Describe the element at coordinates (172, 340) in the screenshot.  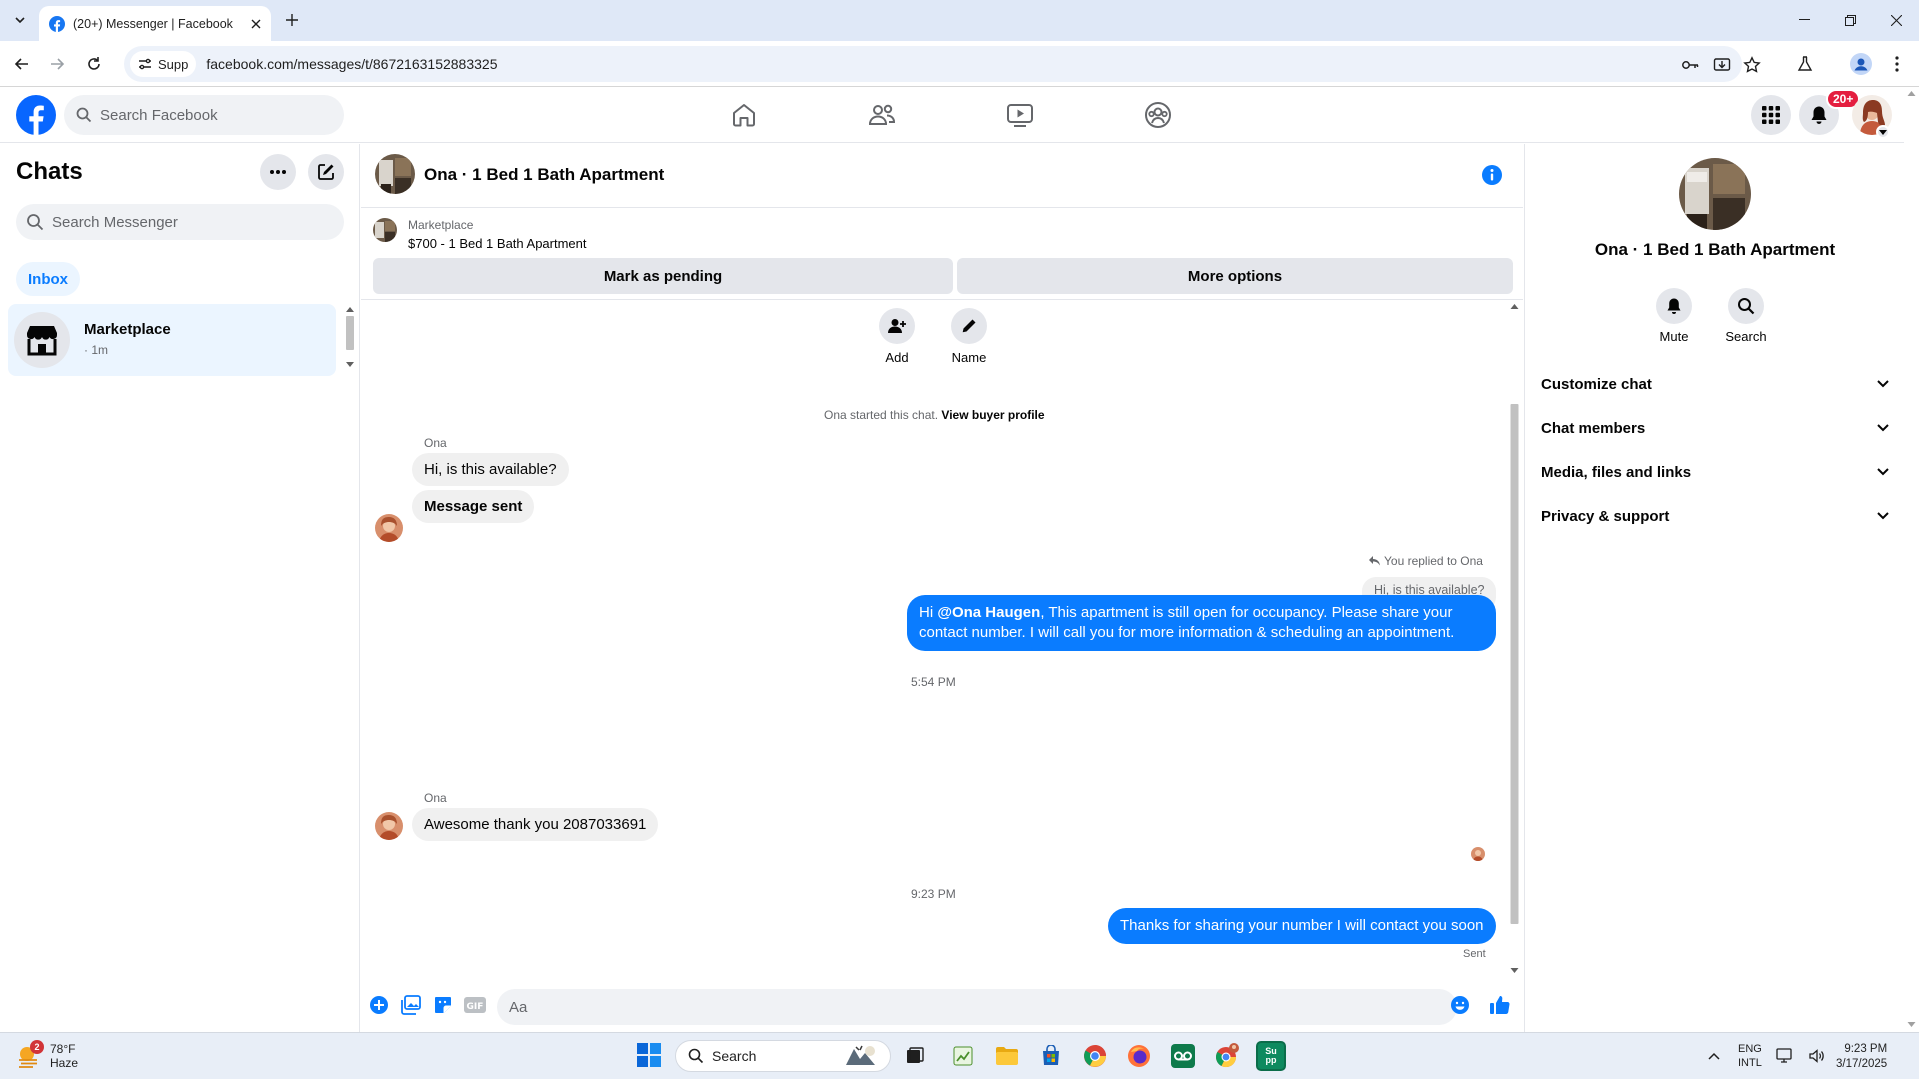
I see `conversation-item-marketplace: Marketplace · 1m` at that location.